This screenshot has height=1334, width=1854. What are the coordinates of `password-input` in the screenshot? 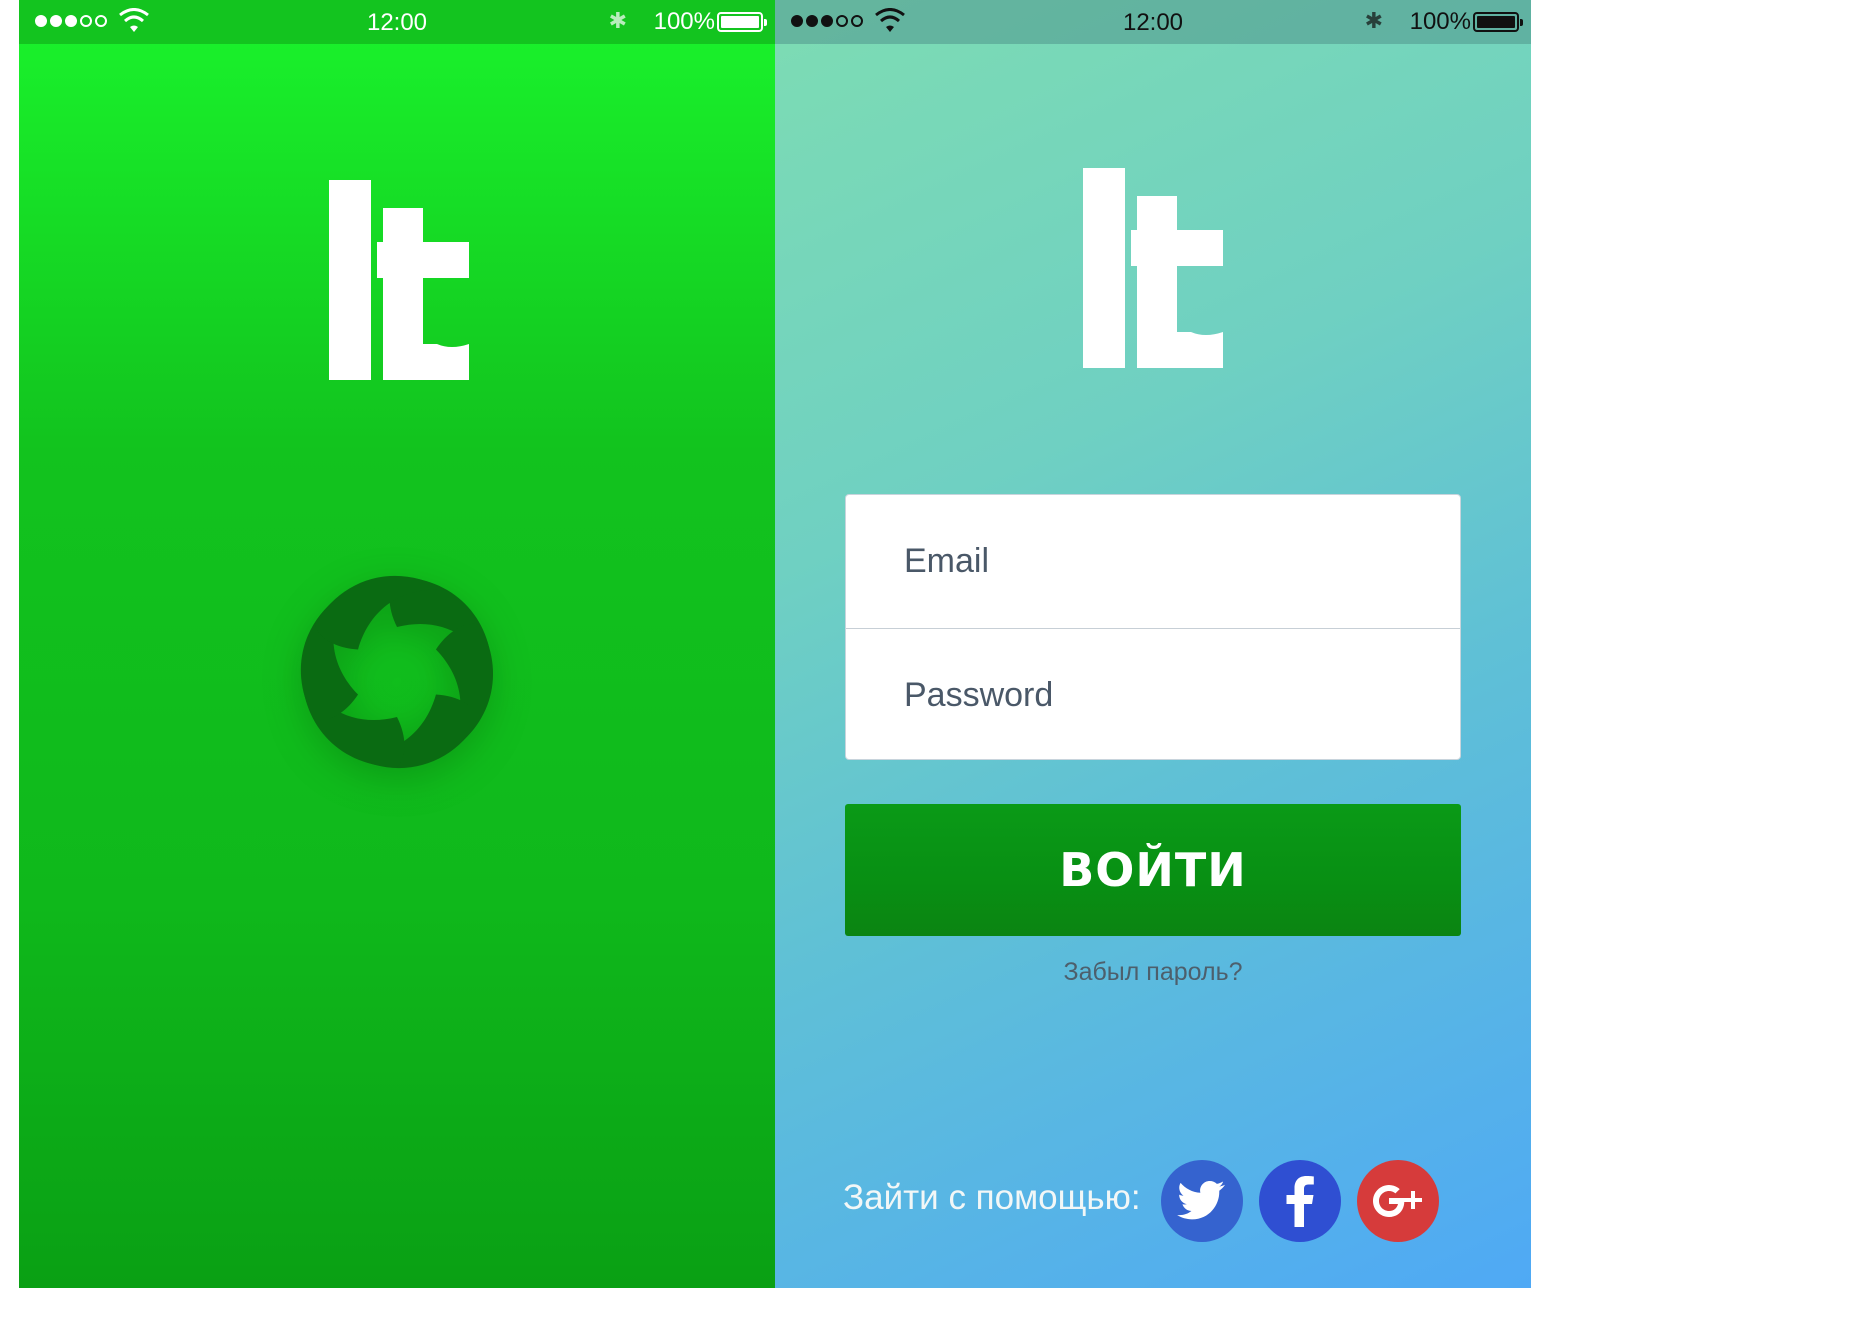 It's located at (1181, 695).